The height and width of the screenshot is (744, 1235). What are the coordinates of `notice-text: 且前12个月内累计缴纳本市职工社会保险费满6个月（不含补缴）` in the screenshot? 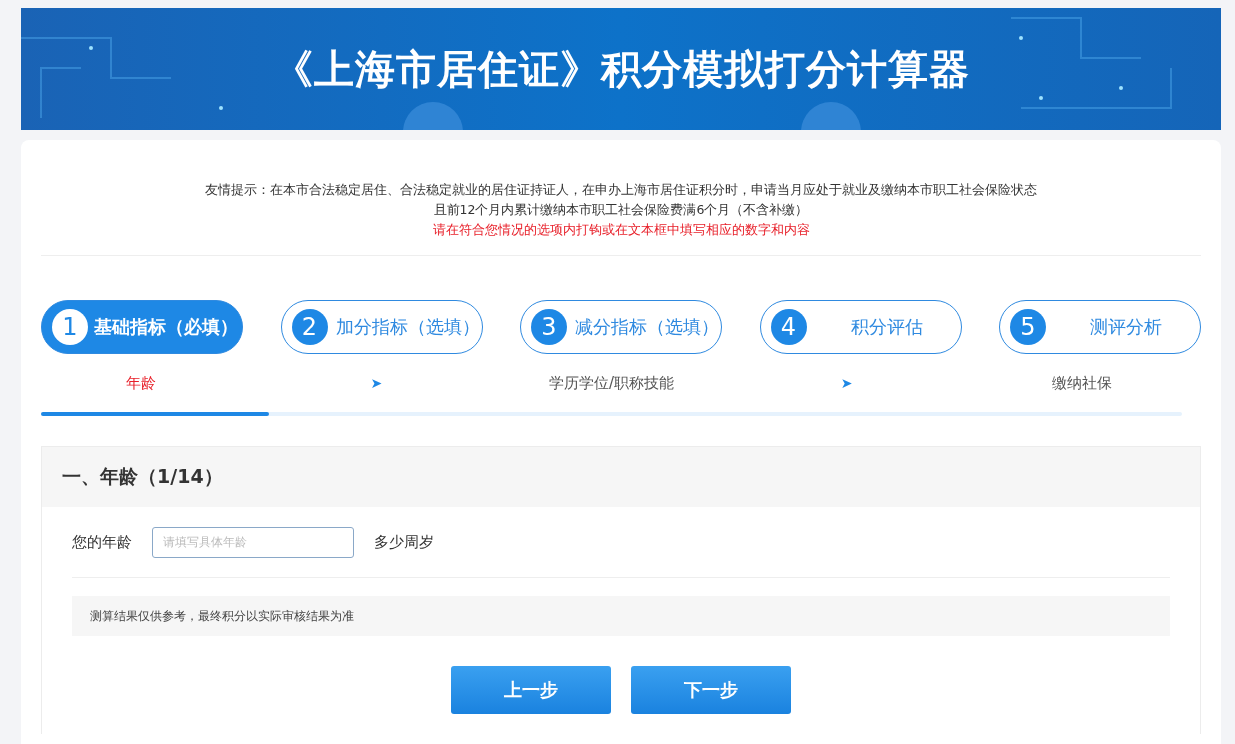 It's located at (621, 210).